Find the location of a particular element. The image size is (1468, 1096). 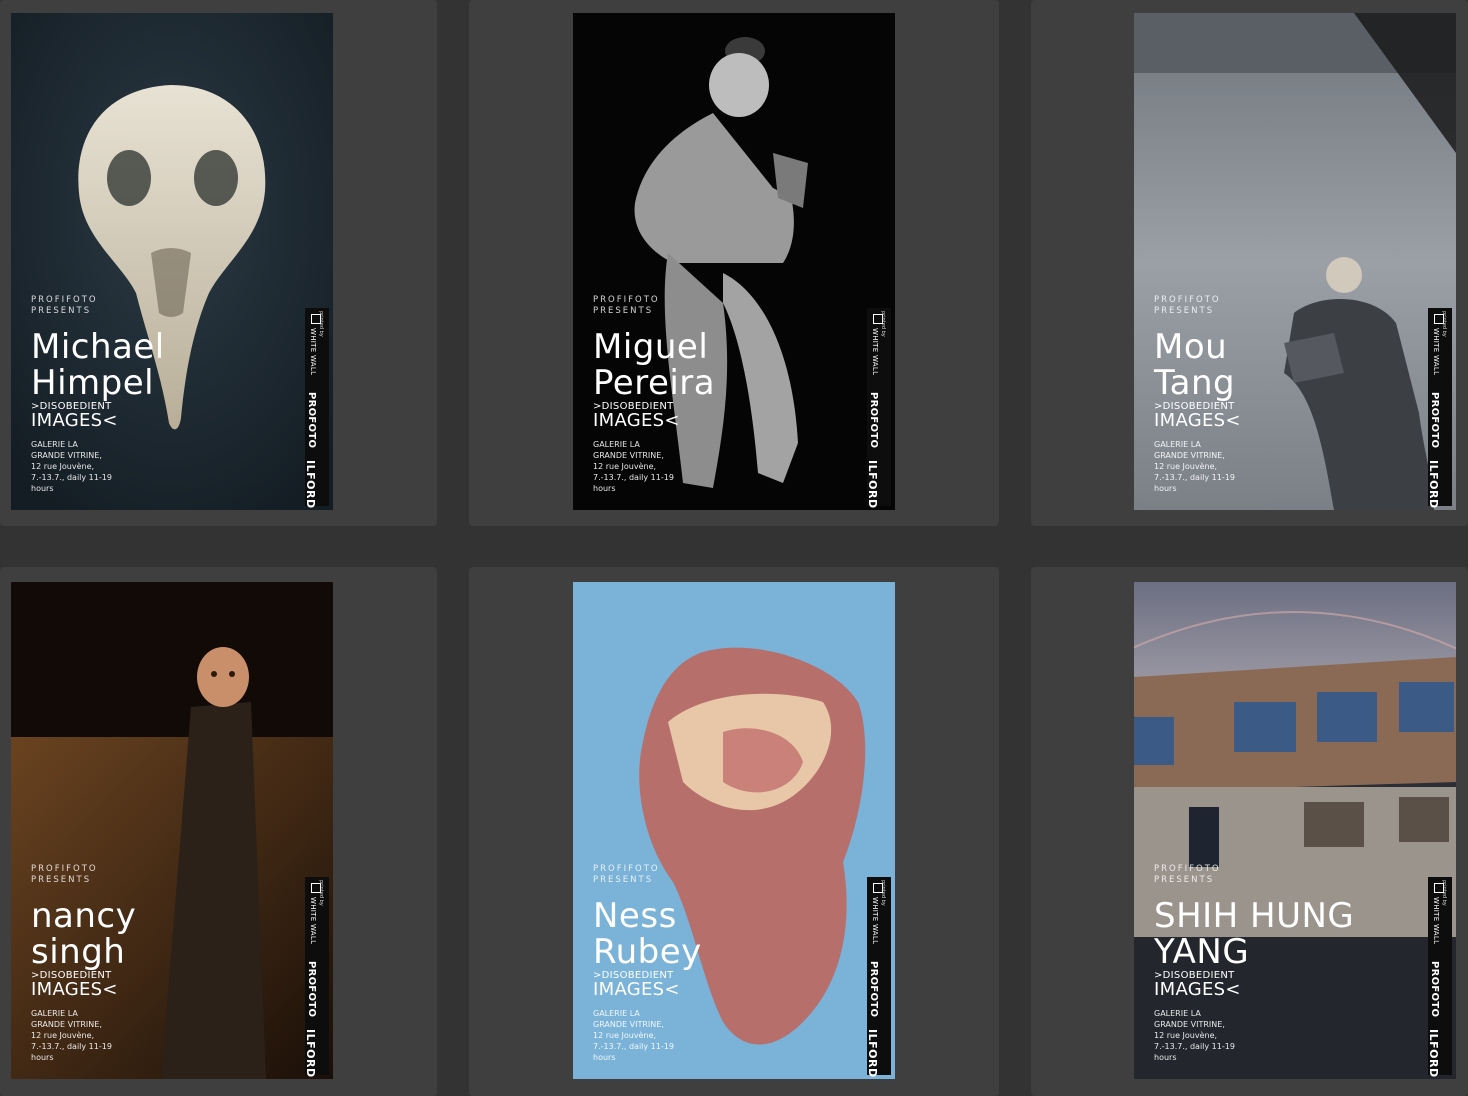

artist-name-line: Michael is located at coordinates (98, 347).